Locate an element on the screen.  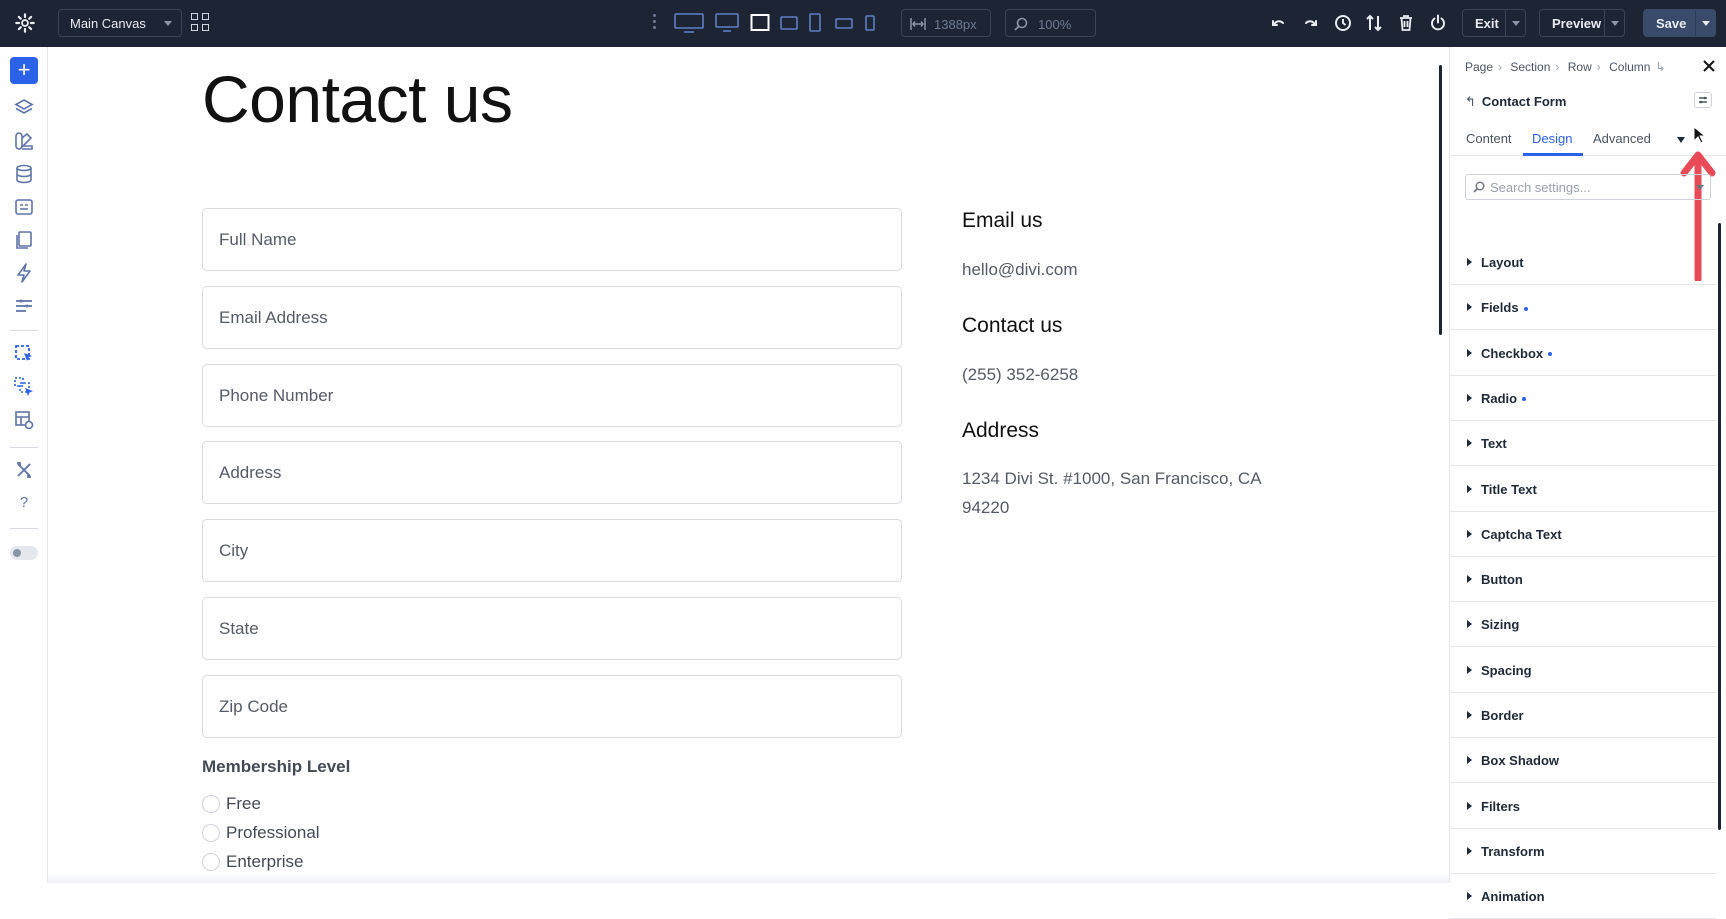
address-input: Address is located at coordinates (552, 472).